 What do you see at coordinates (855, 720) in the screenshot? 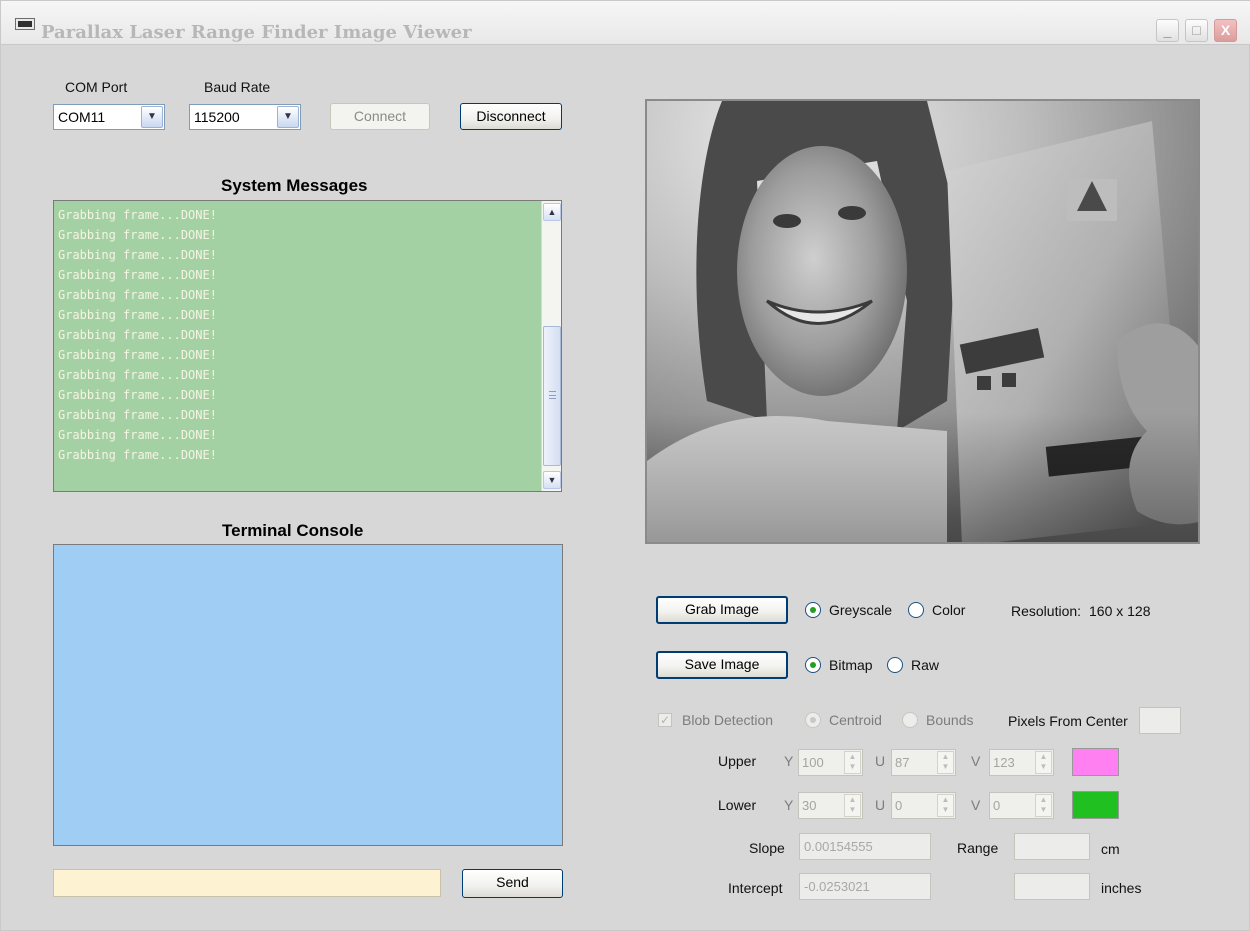
I see `centroid-label: Centroid` at bounding box center [855, 720].